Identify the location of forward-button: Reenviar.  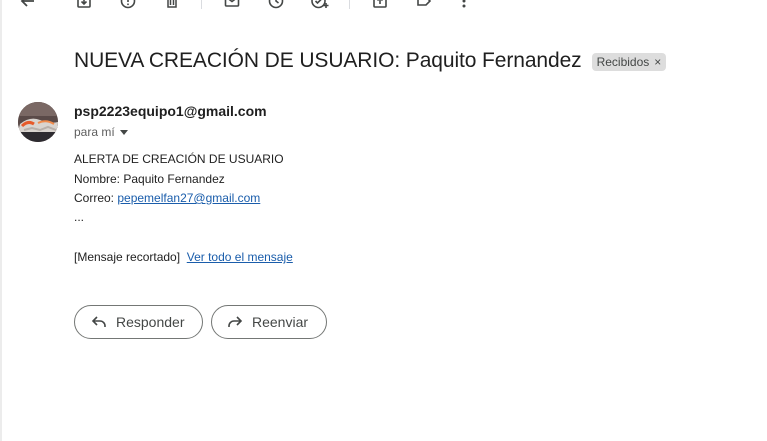
(269, 322).